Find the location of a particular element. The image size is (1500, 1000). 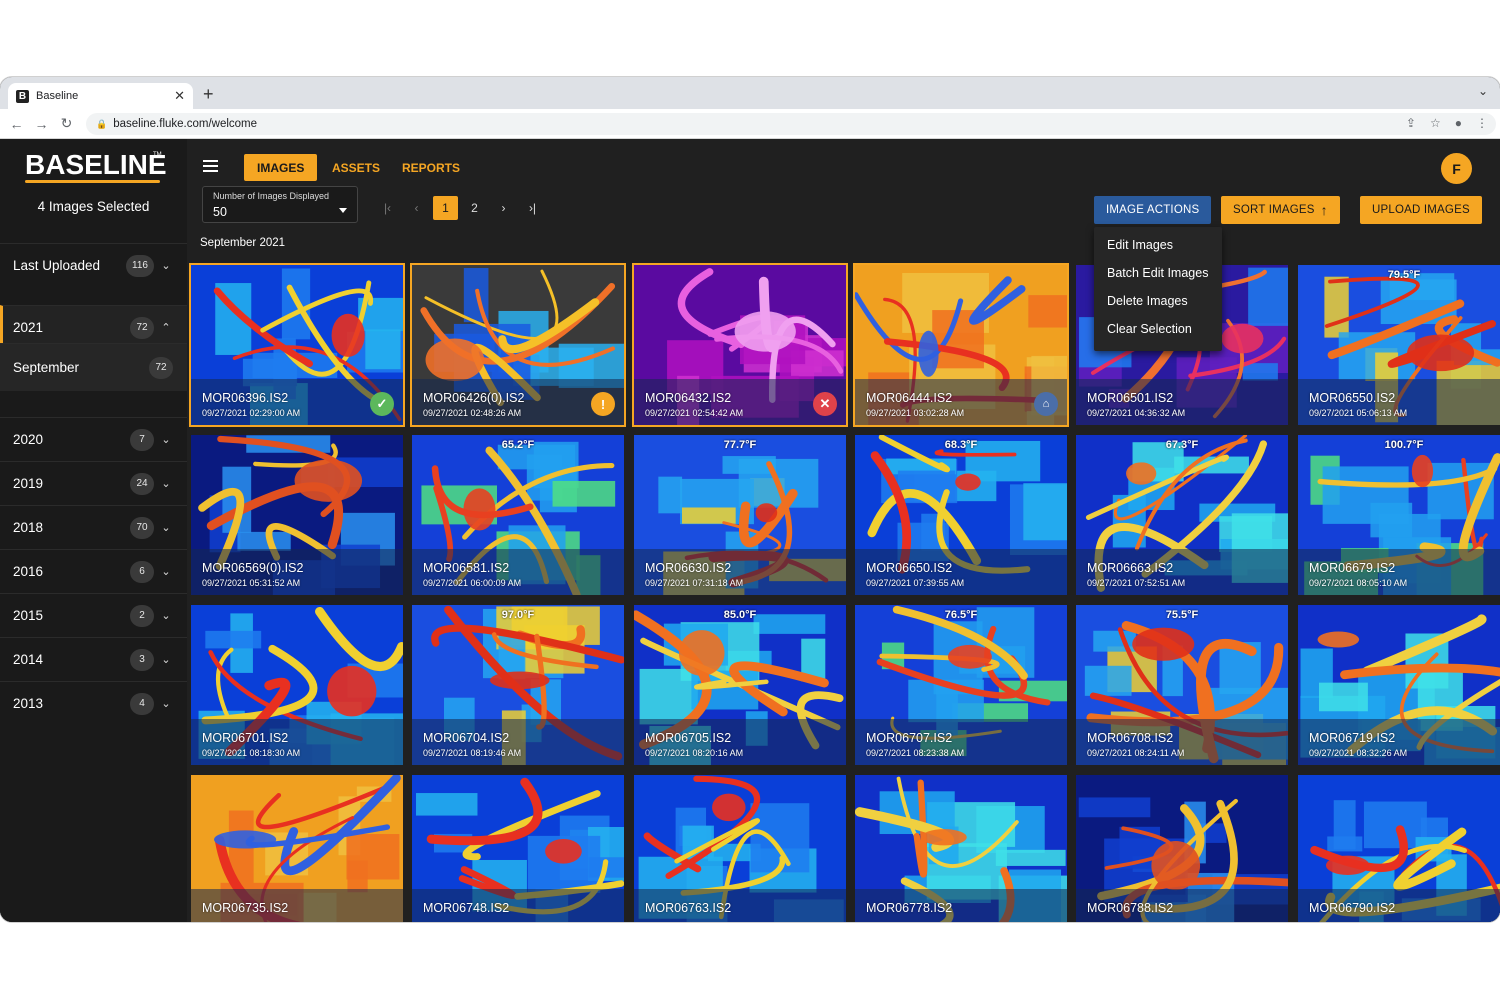

menu-clear-selection: Clear Selection is located at coordinates (1158, 329).